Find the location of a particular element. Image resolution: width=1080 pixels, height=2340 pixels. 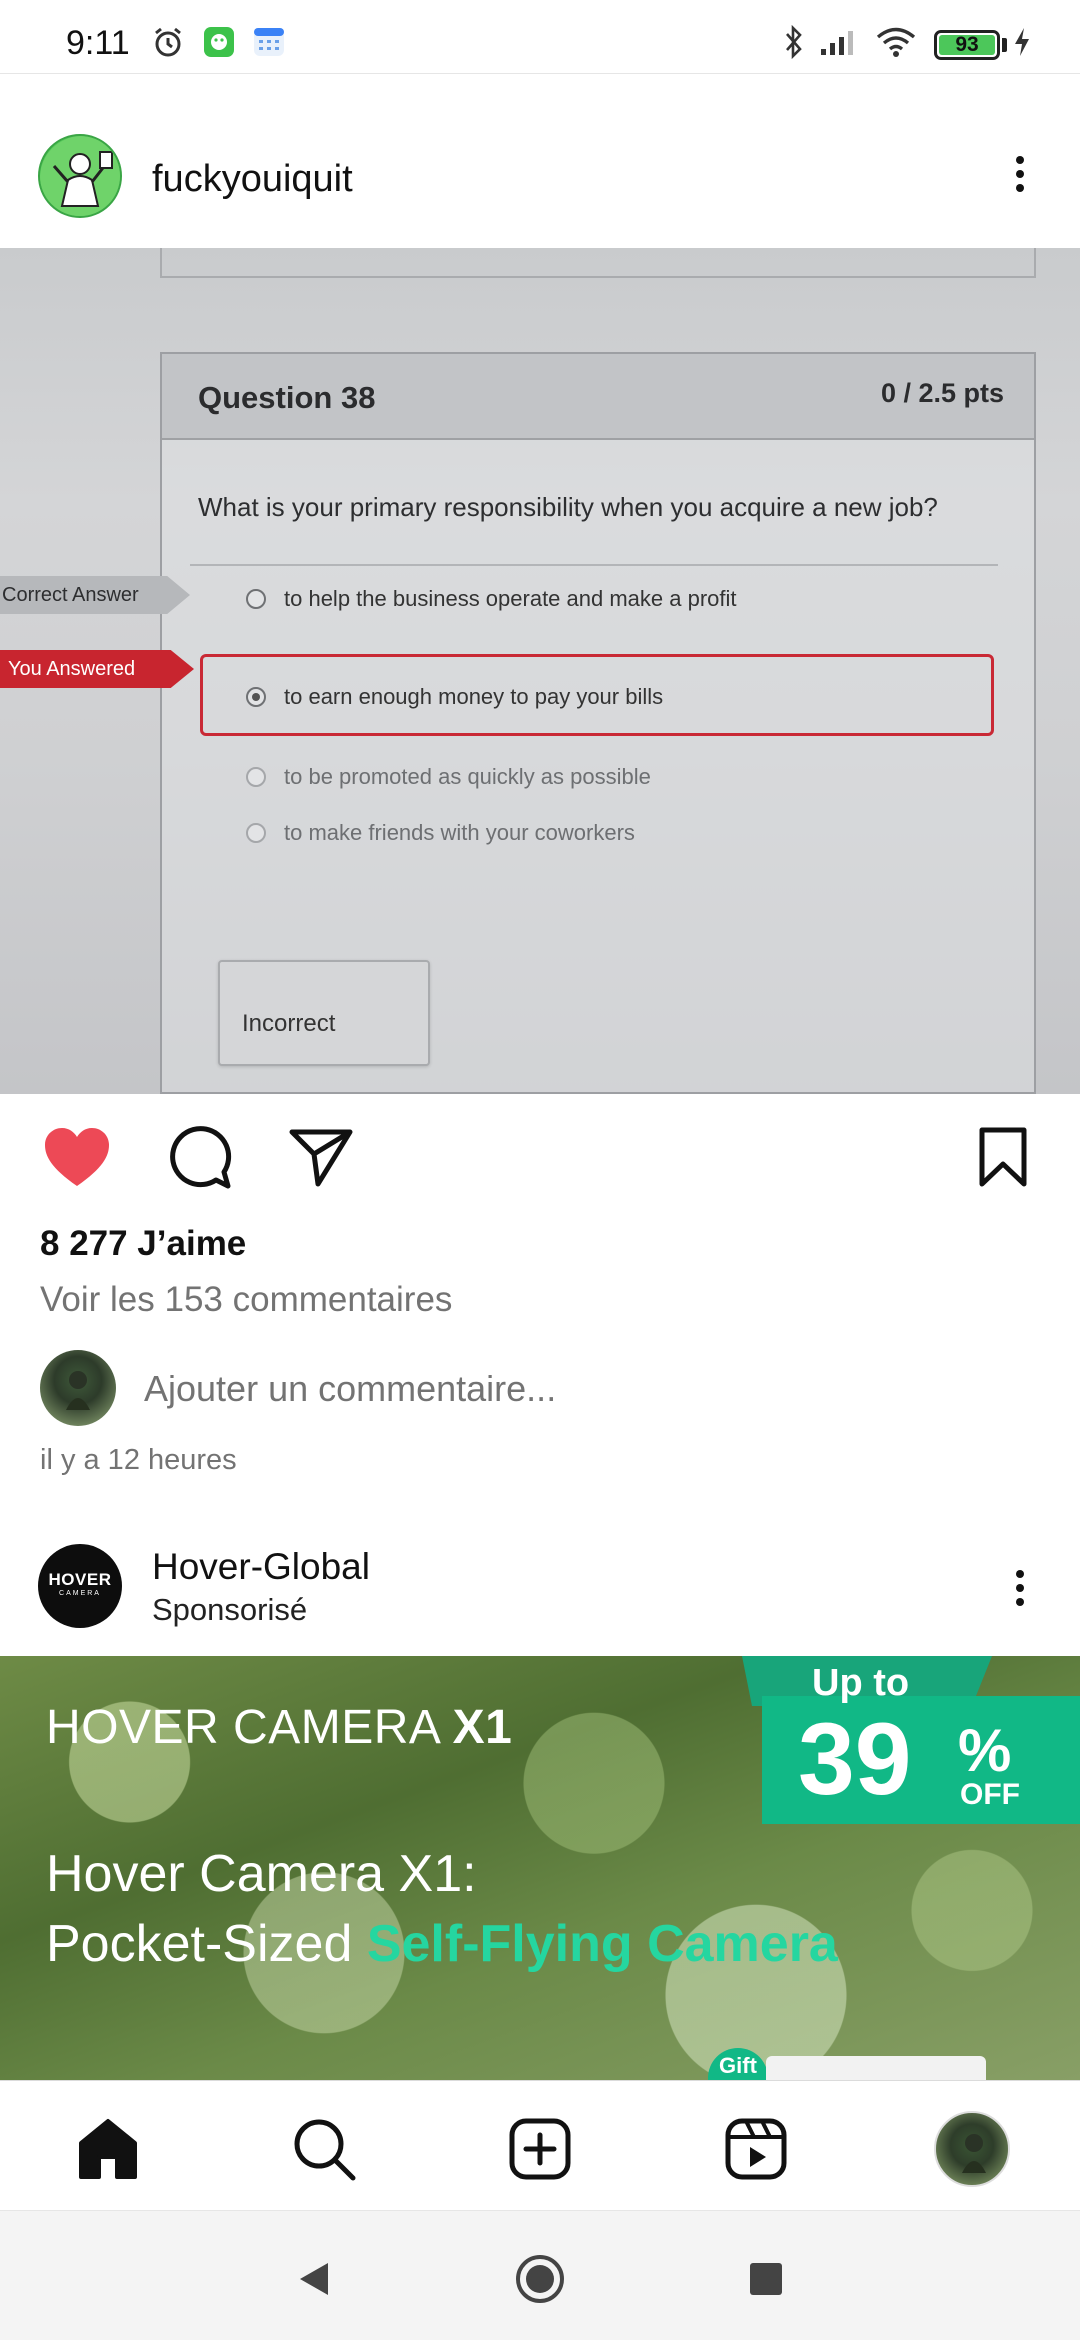

answer-option-label: to earn enough money to pay your bills is located at coordinates (474, 696).